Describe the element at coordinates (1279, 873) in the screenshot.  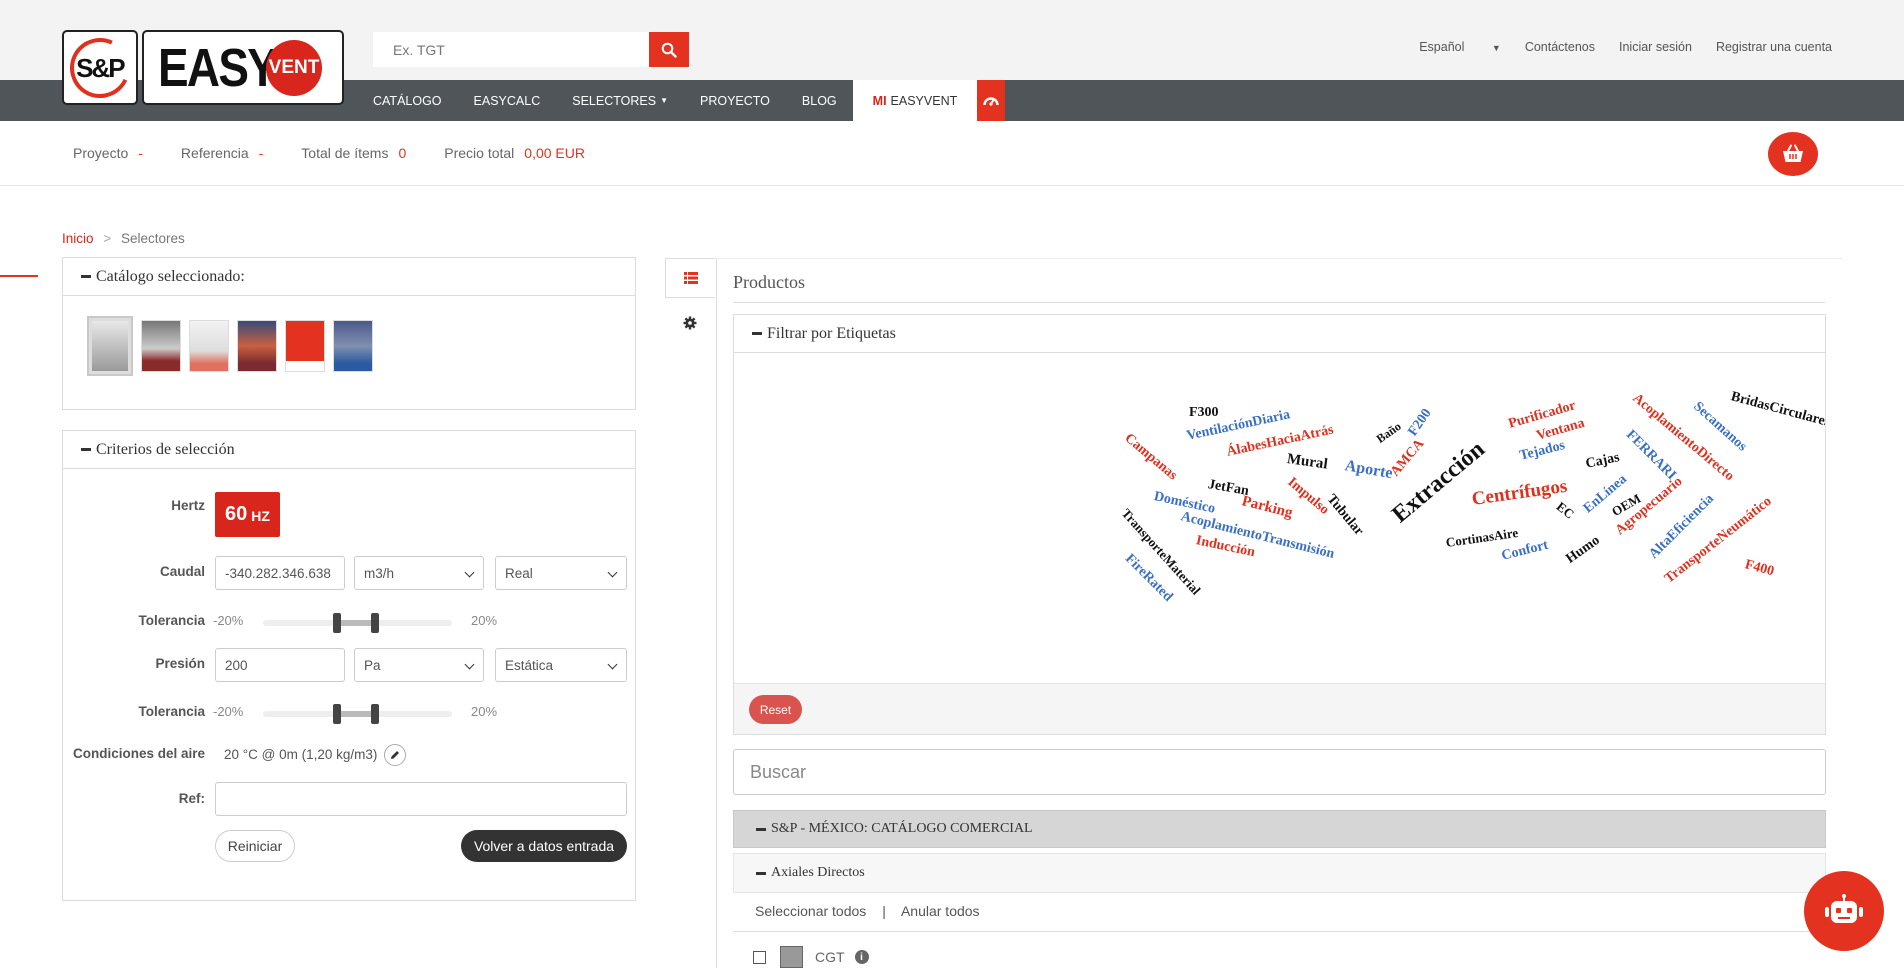
I see `subcategory-header: Axiales Directos` at that location.